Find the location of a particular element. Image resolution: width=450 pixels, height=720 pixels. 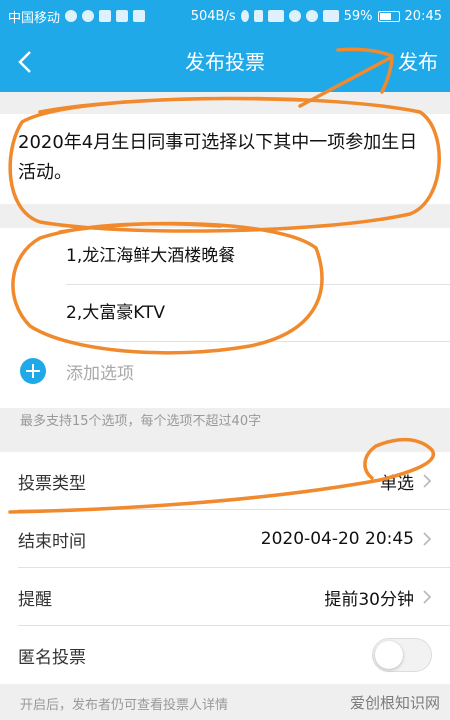

reminder-row: 提醒 提前30分钟 is located at coordinates (225, 597).